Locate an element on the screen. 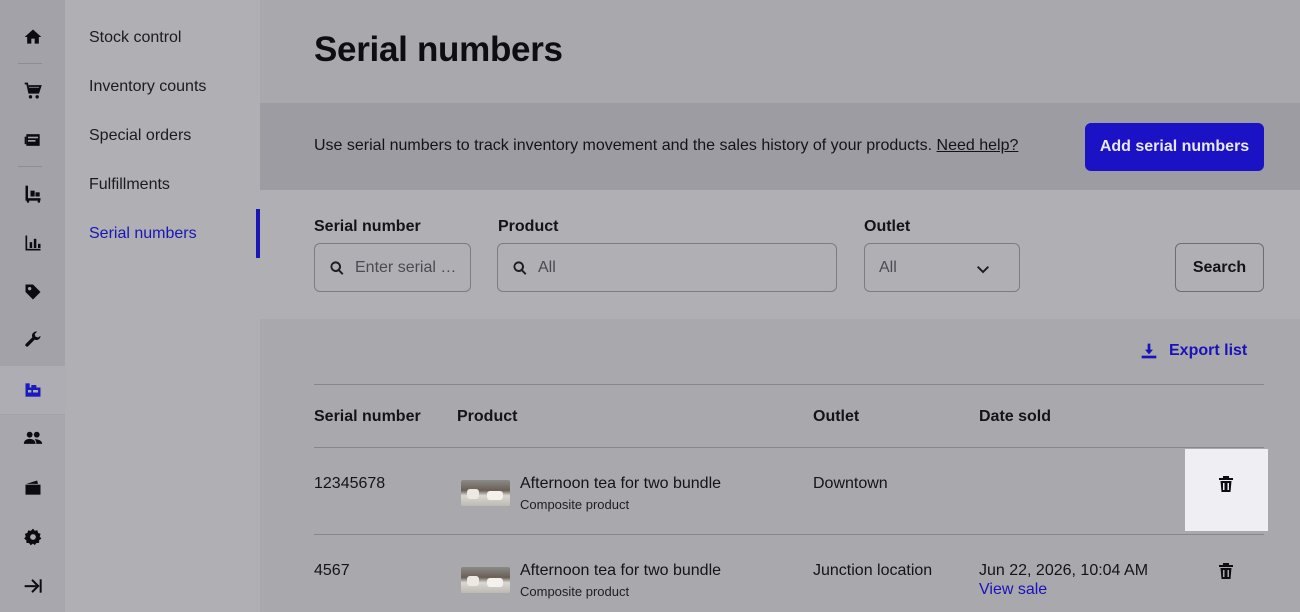 This screenshot has width=1300, height=612. table-top-divider is located at coordinates (789, 384).